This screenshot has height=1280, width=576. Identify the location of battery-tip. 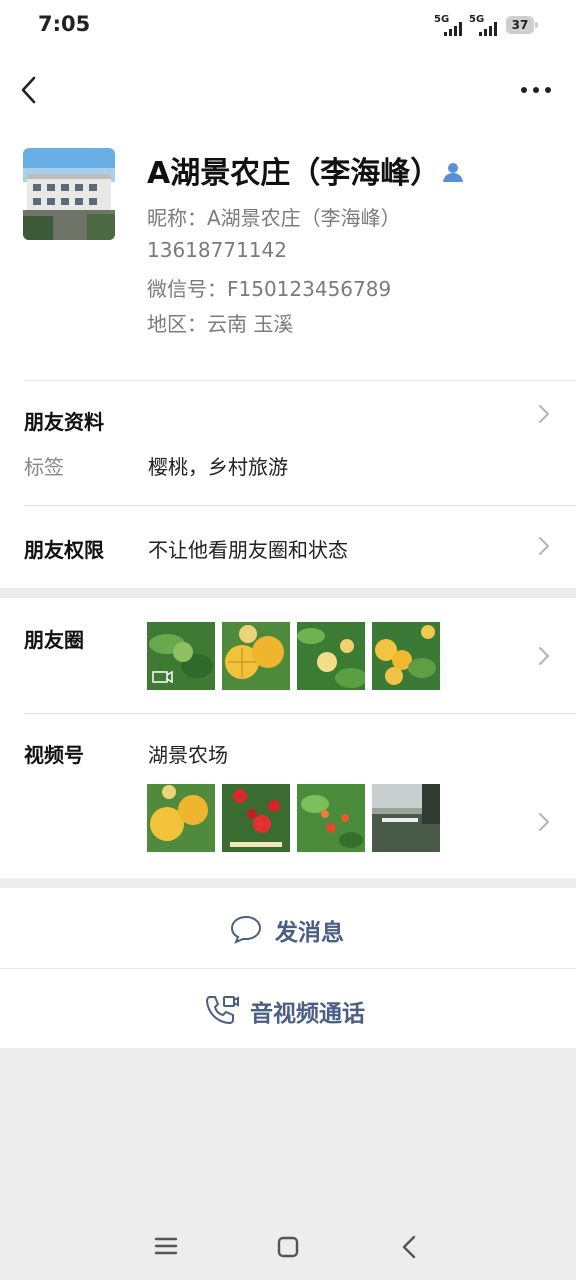
(536, 25).